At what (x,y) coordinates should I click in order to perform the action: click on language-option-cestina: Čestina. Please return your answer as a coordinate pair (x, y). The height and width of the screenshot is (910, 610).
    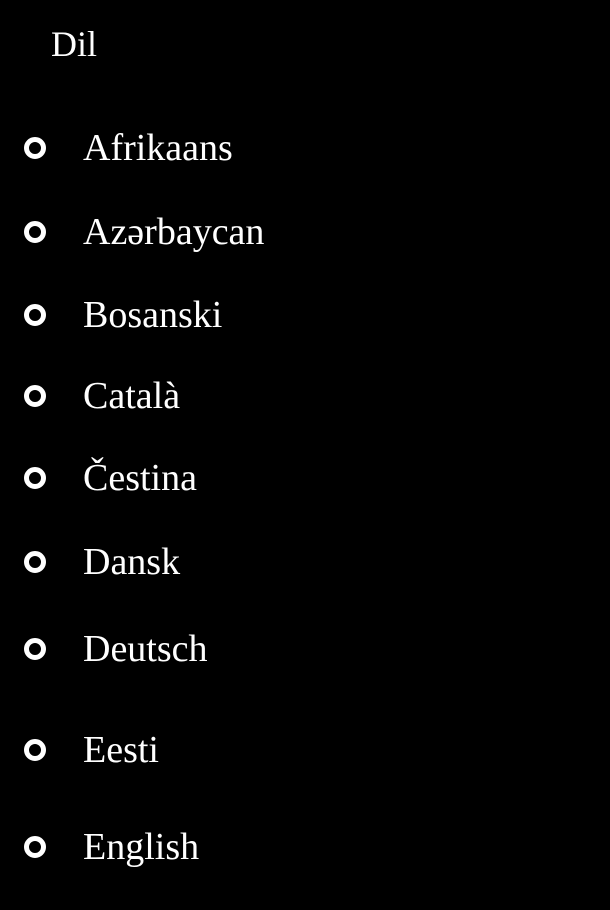
    Looking at the image, I should click on (110, 478).